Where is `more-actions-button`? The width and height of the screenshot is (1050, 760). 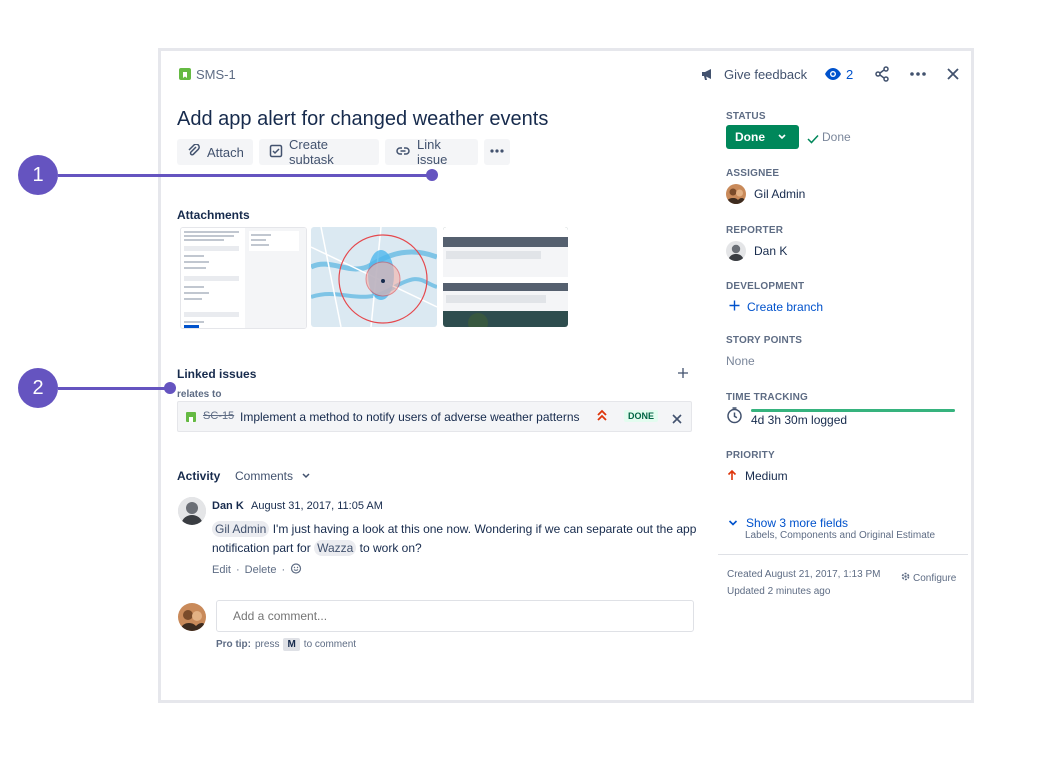
more-actions-button is located at coordinates (497, 152).